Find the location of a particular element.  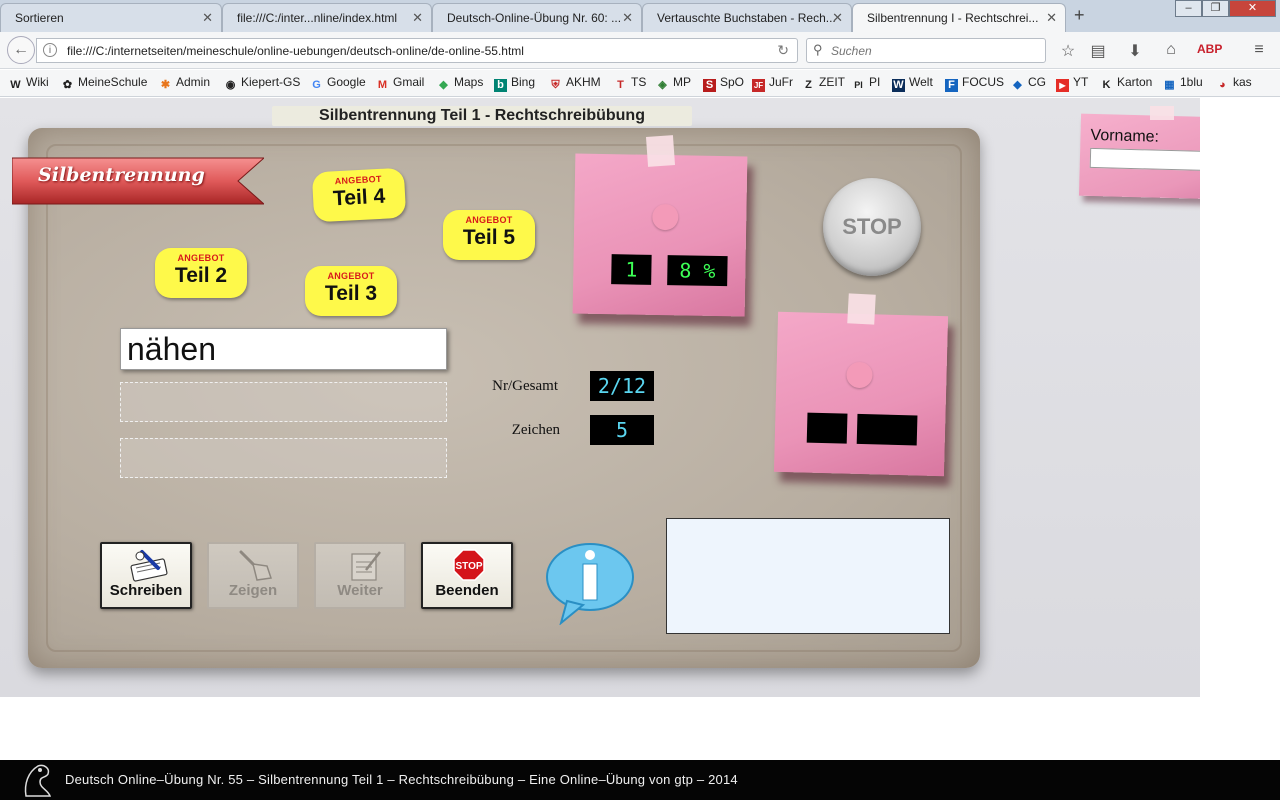

bookmark-ts: T TS is located at coordinates (630, 83).